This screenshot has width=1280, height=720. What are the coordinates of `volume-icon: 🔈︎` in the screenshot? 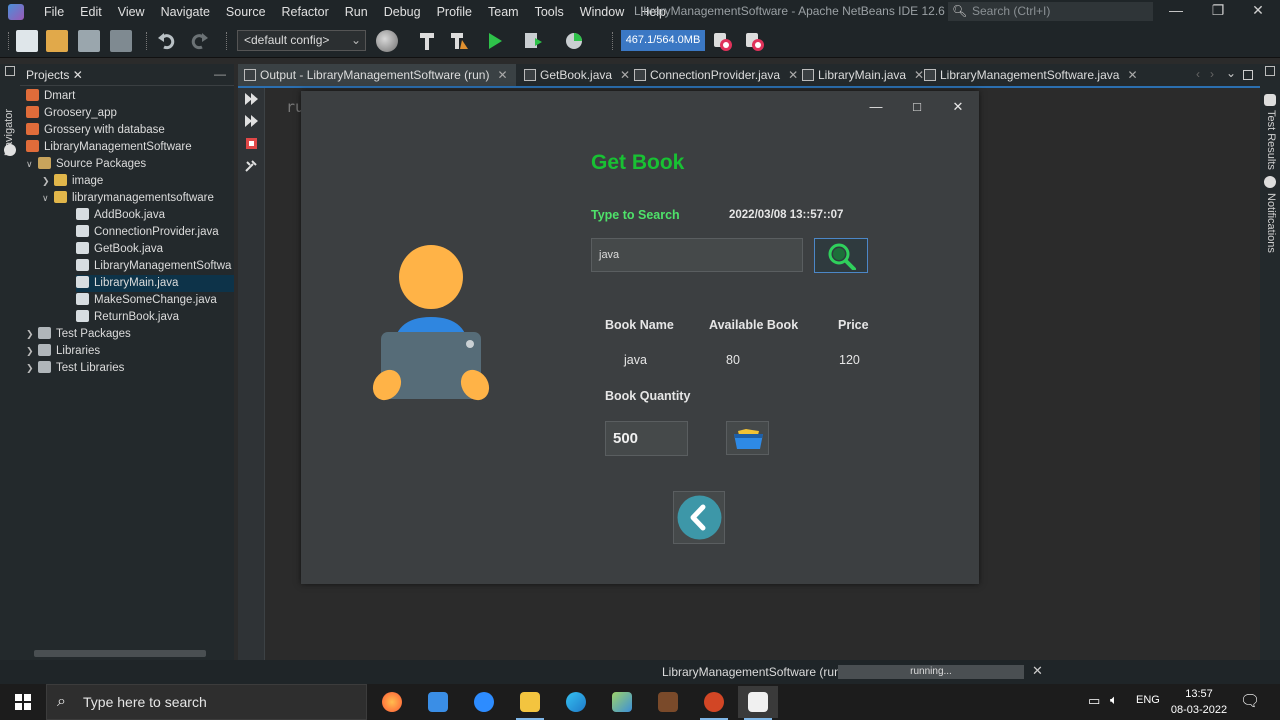 It's located at (1114, 700).